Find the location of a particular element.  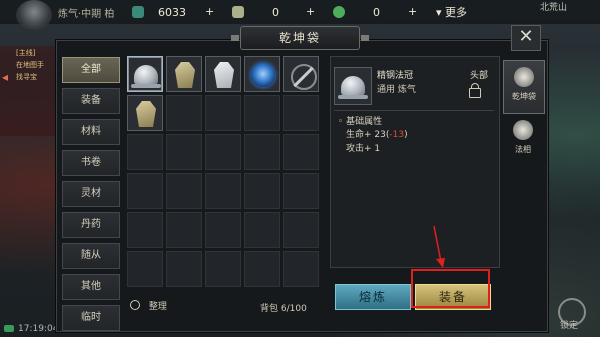

tab-dharma-form: 法相 is located at coordinates (523, 140).